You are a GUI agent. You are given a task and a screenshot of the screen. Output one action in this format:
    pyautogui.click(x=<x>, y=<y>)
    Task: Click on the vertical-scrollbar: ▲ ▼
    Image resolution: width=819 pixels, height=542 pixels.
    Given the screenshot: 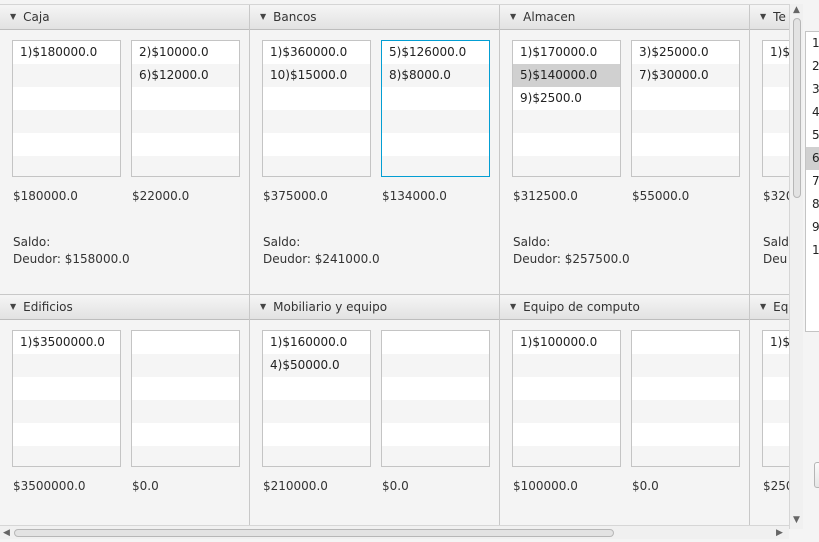 What is the action you would take?
    pyautogui.click(x=796, y=266)
    